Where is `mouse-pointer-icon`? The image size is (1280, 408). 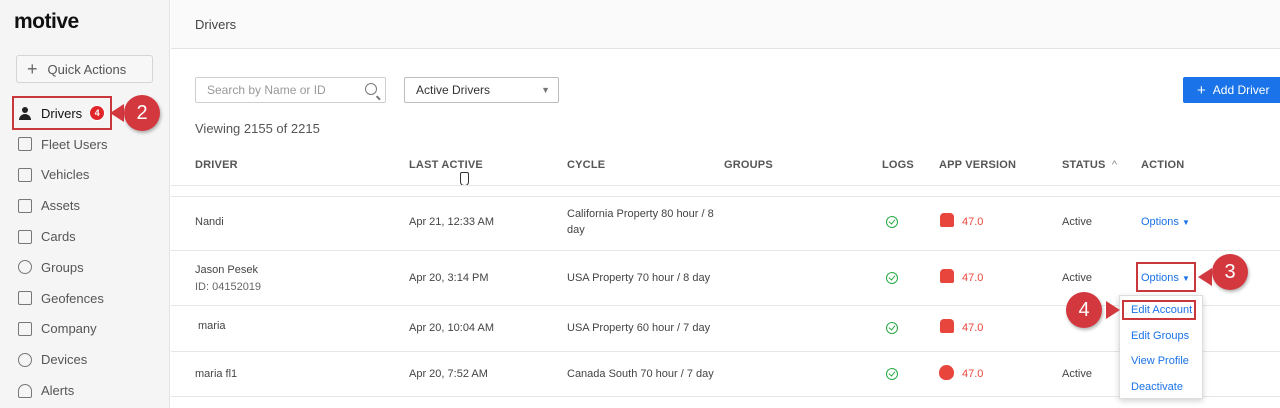 mouse-pointer-icon is located at coordinates (464, 179).